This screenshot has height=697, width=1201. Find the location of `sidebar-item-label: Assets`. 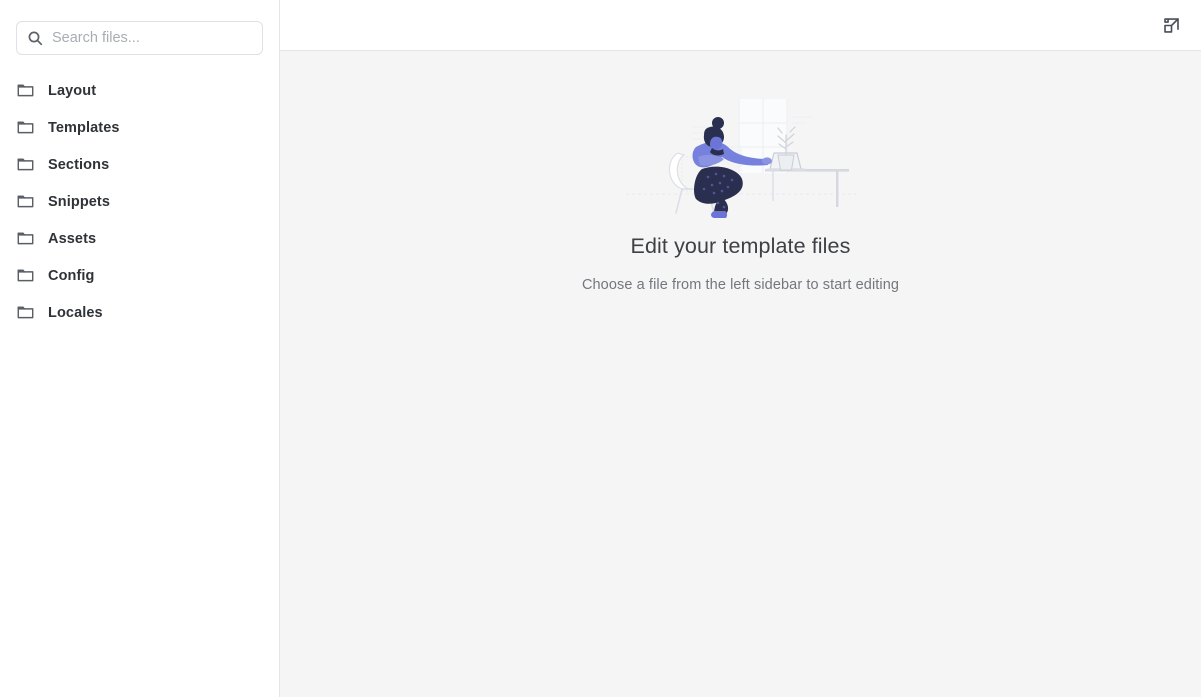

sidebar-item-label: Assets is located at coordinates (72, 238).